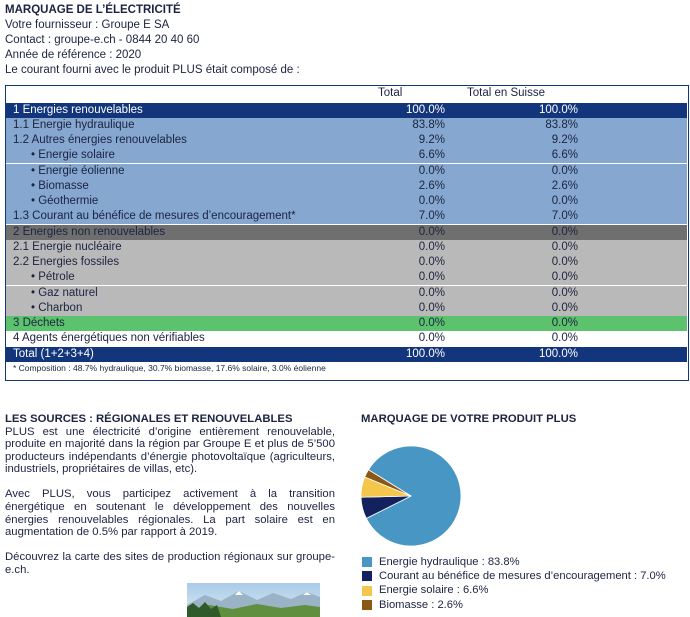  Describe the element at coordinates (434, 590) in the screenshot. I see `legend-label: Energie solaire : 6.6%` at that location.